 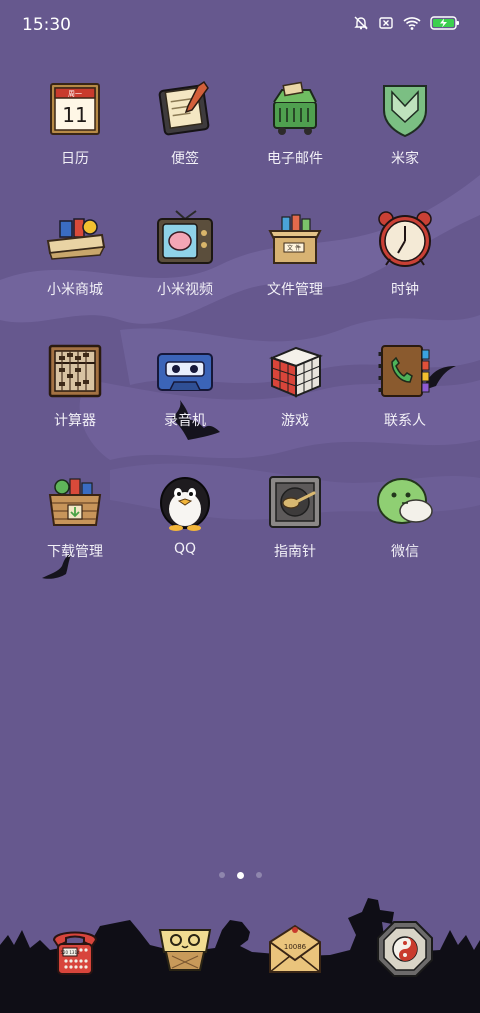 I want to click on bell-off-icon, so click(x=361, y=23).